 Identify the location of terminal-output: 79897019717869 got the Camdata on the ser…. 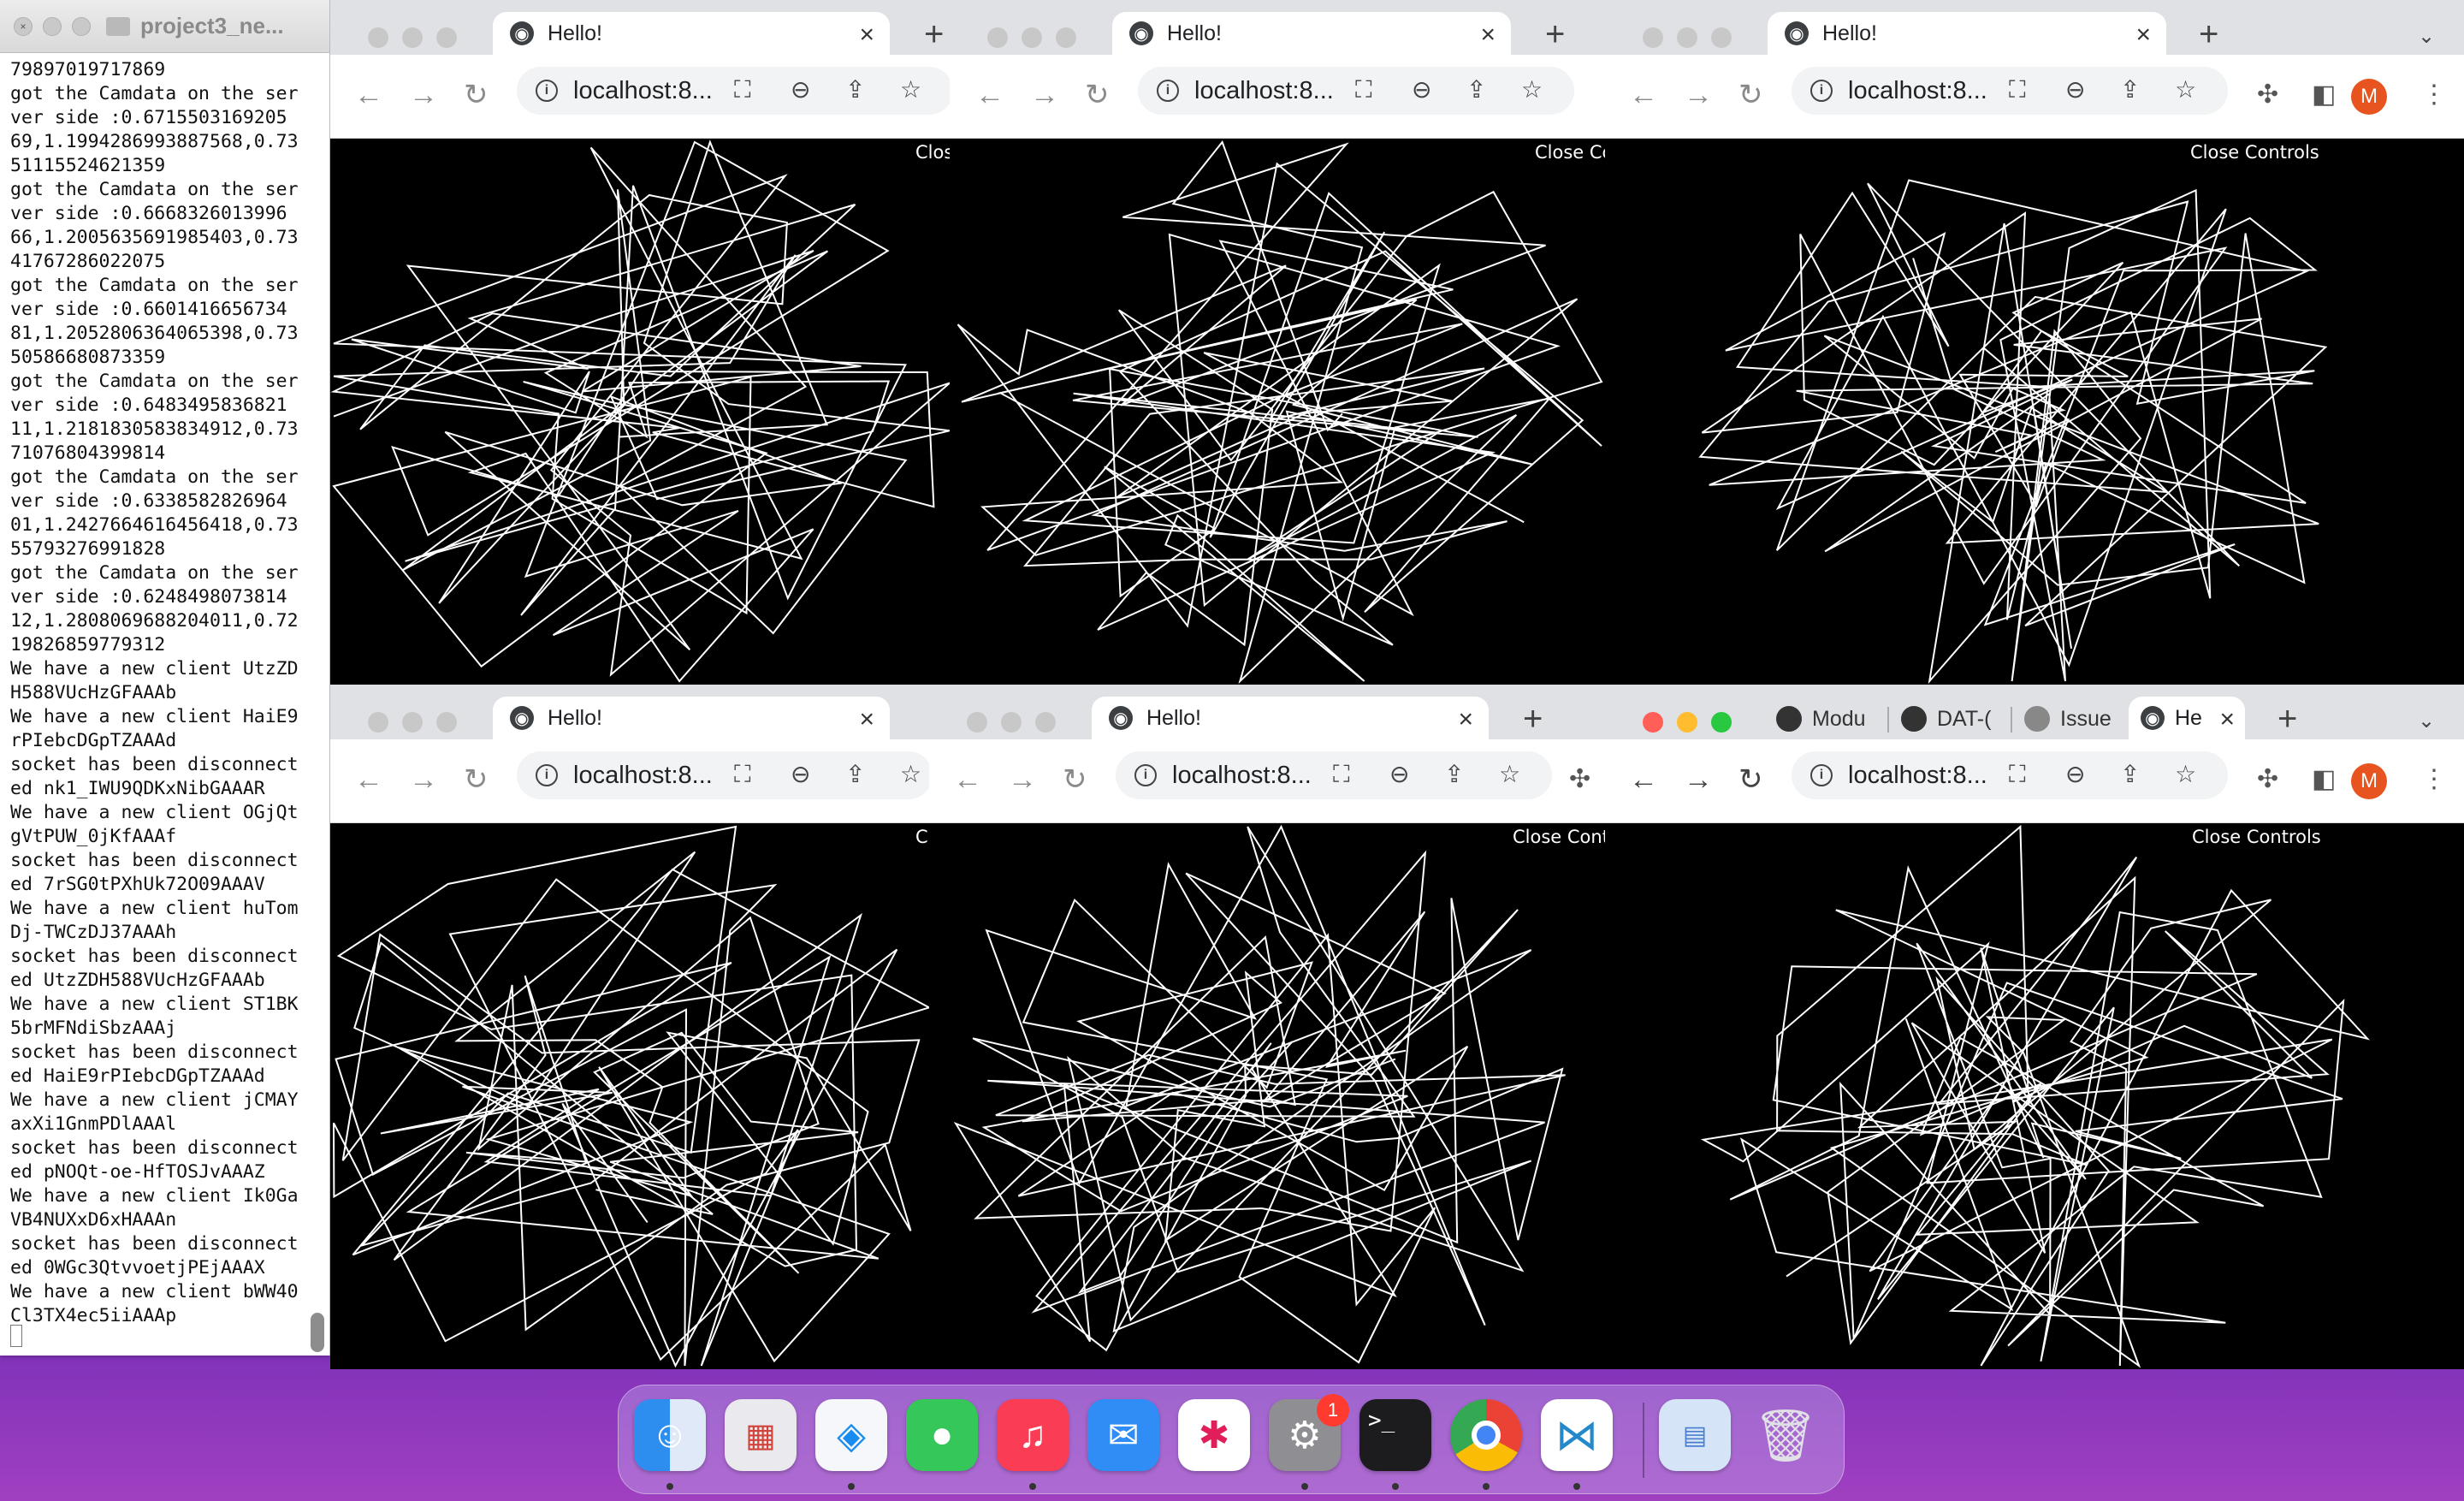
(155, 695).